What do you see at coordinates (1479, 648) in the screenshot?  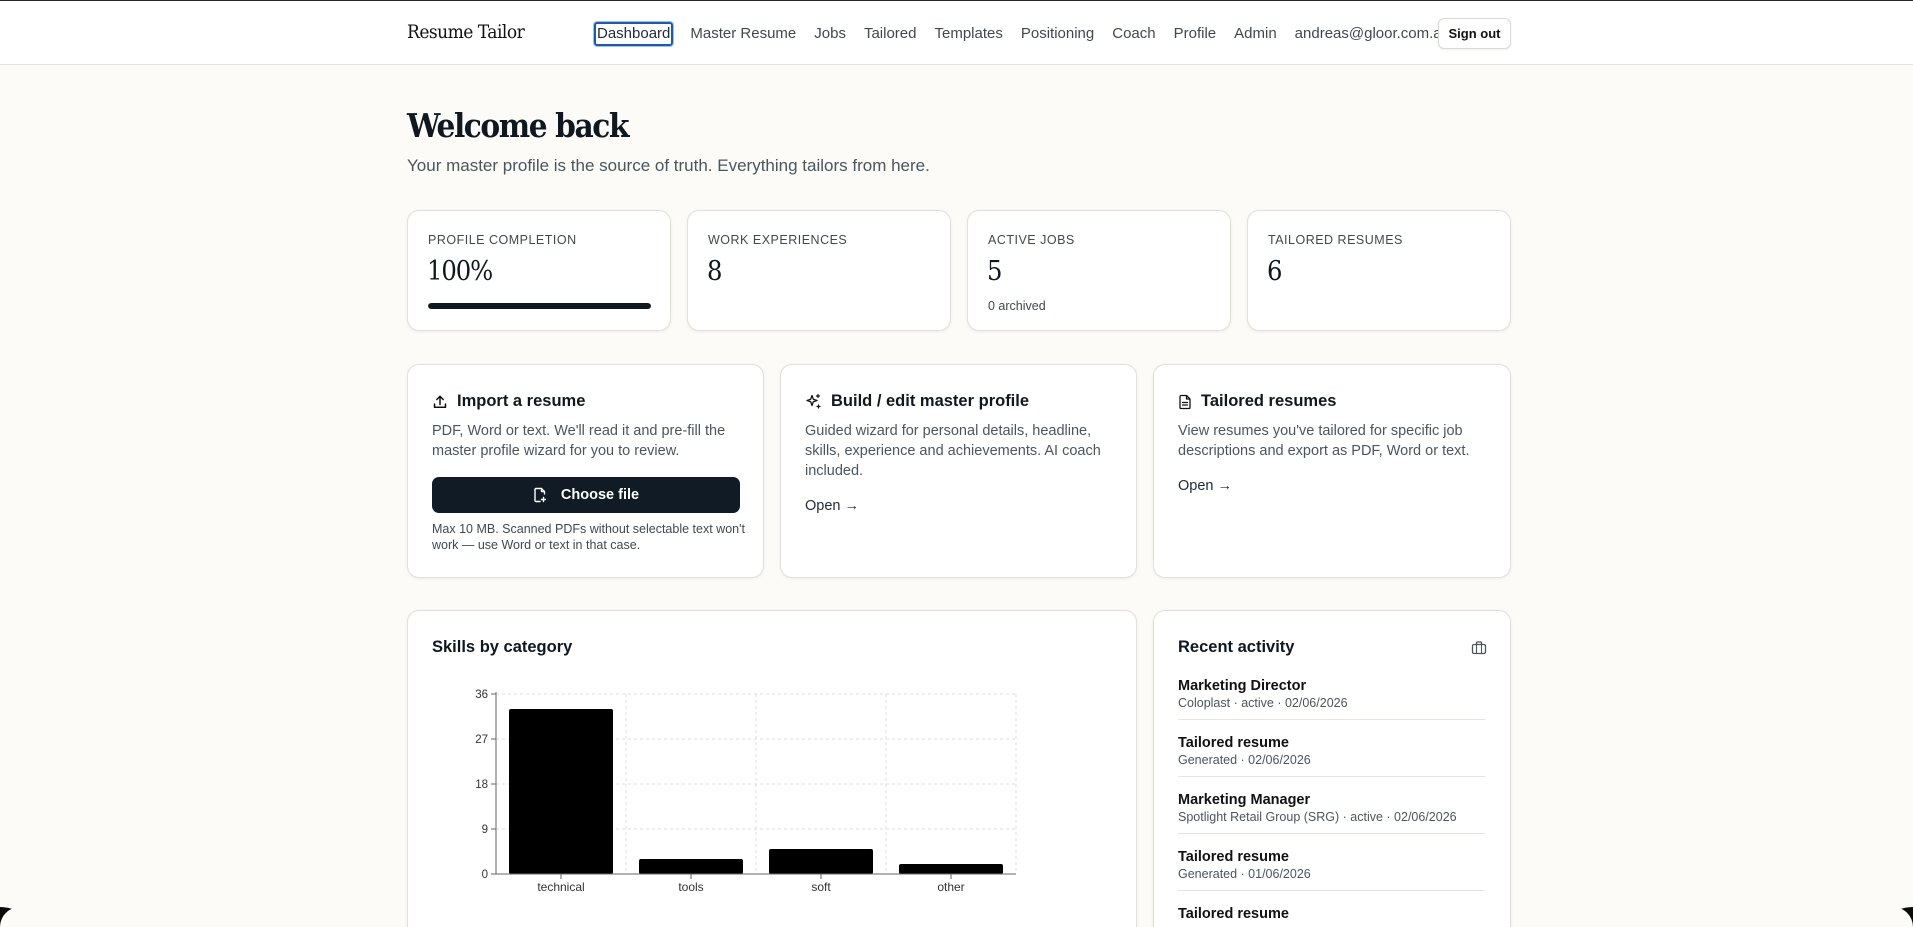 I see `briefcase-icon` at bounding box center [1479, 648].